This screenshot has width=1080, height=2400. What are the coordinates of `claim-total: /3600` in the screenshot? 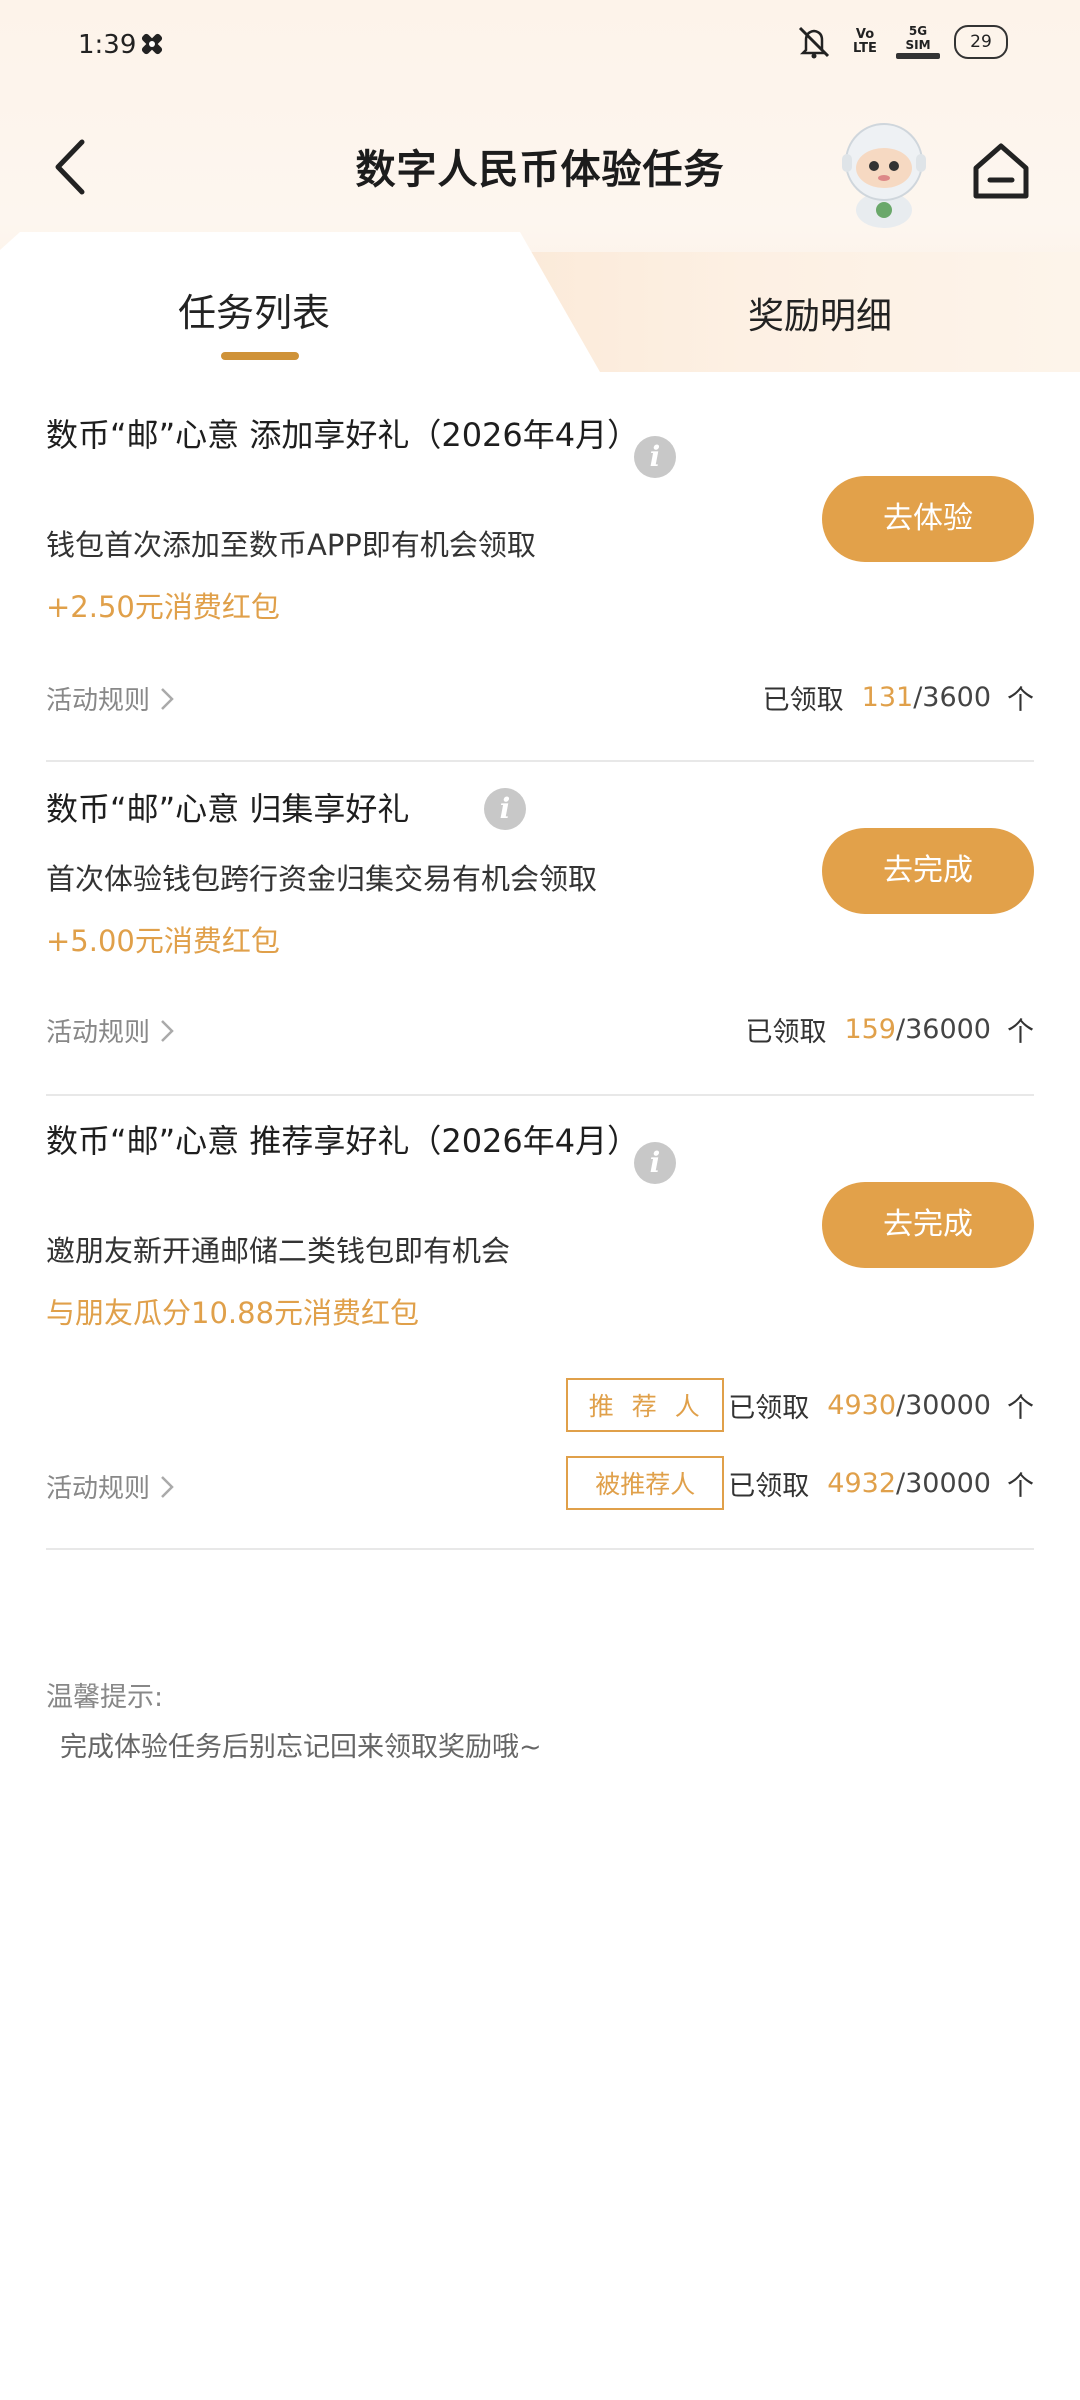 It's located at (952, 697).